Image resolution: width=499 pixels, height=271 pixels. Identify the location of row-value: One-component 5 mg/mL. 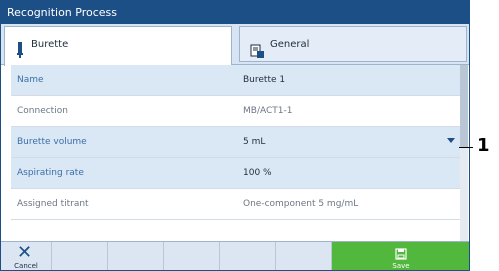
(301, 204).